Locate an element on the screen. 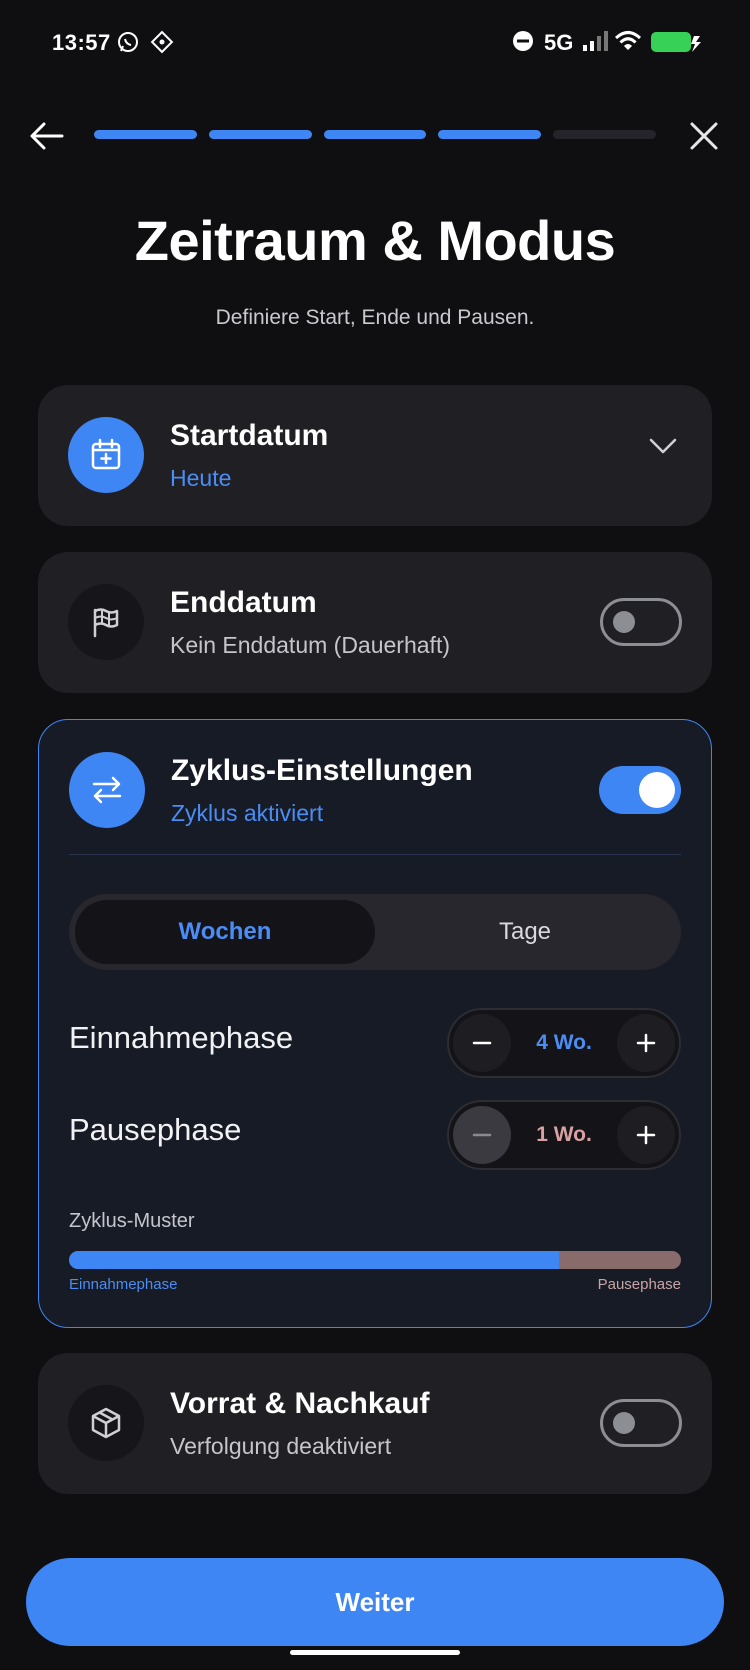 The image size is (750, 1670). next-button: Weiter is located at coordinates (375, 1602).